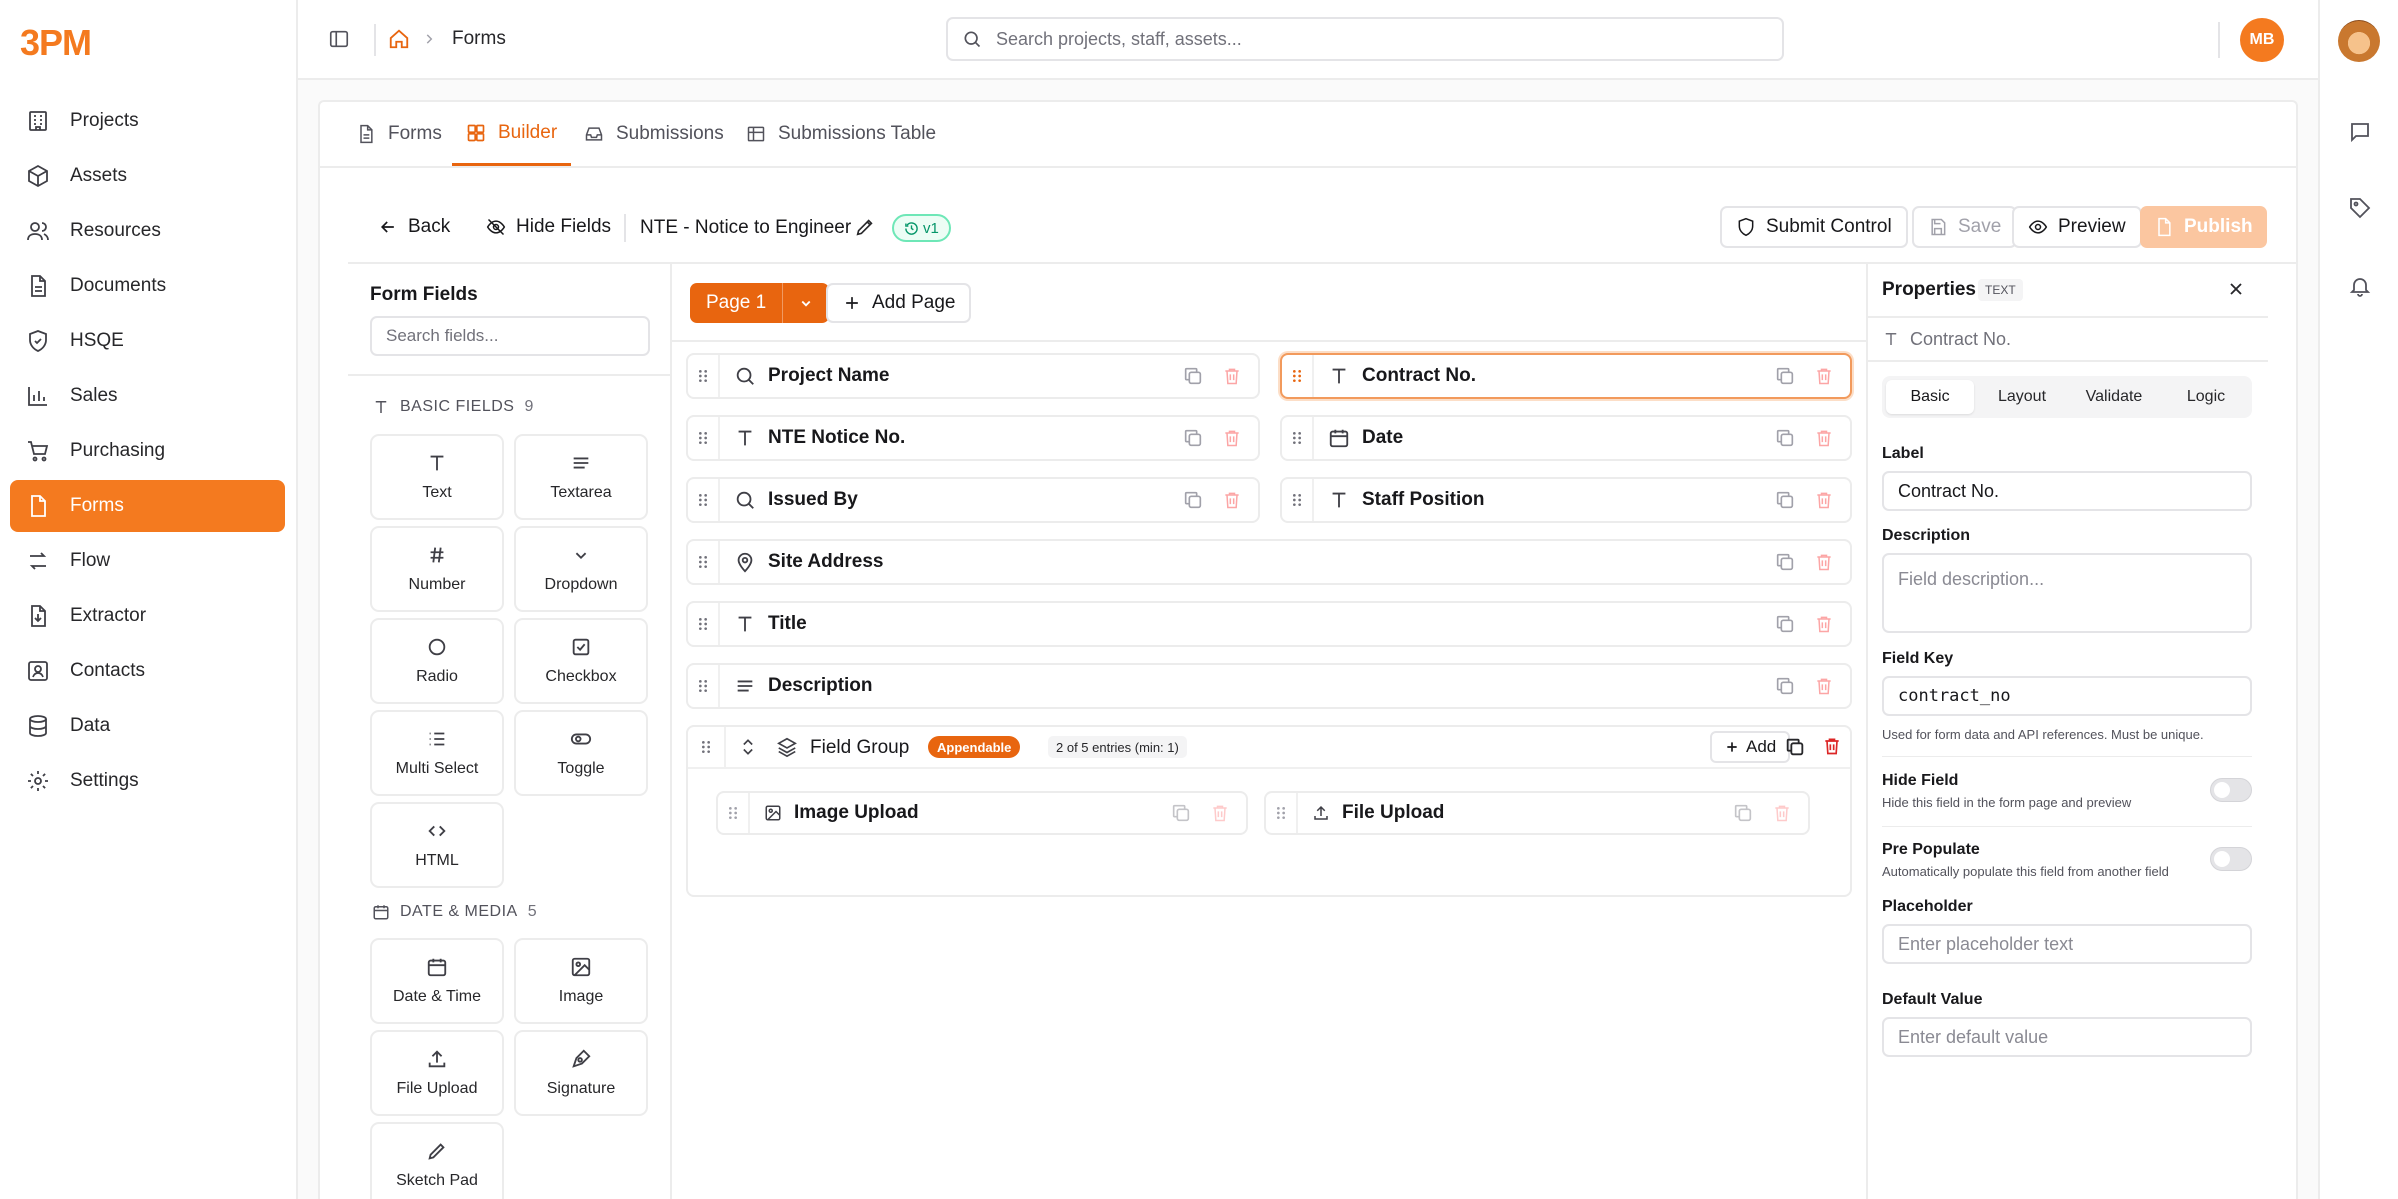 The width and height of the screenshot is (2398, 1199). I want to click on save-button: Save, so click(1965, 227).